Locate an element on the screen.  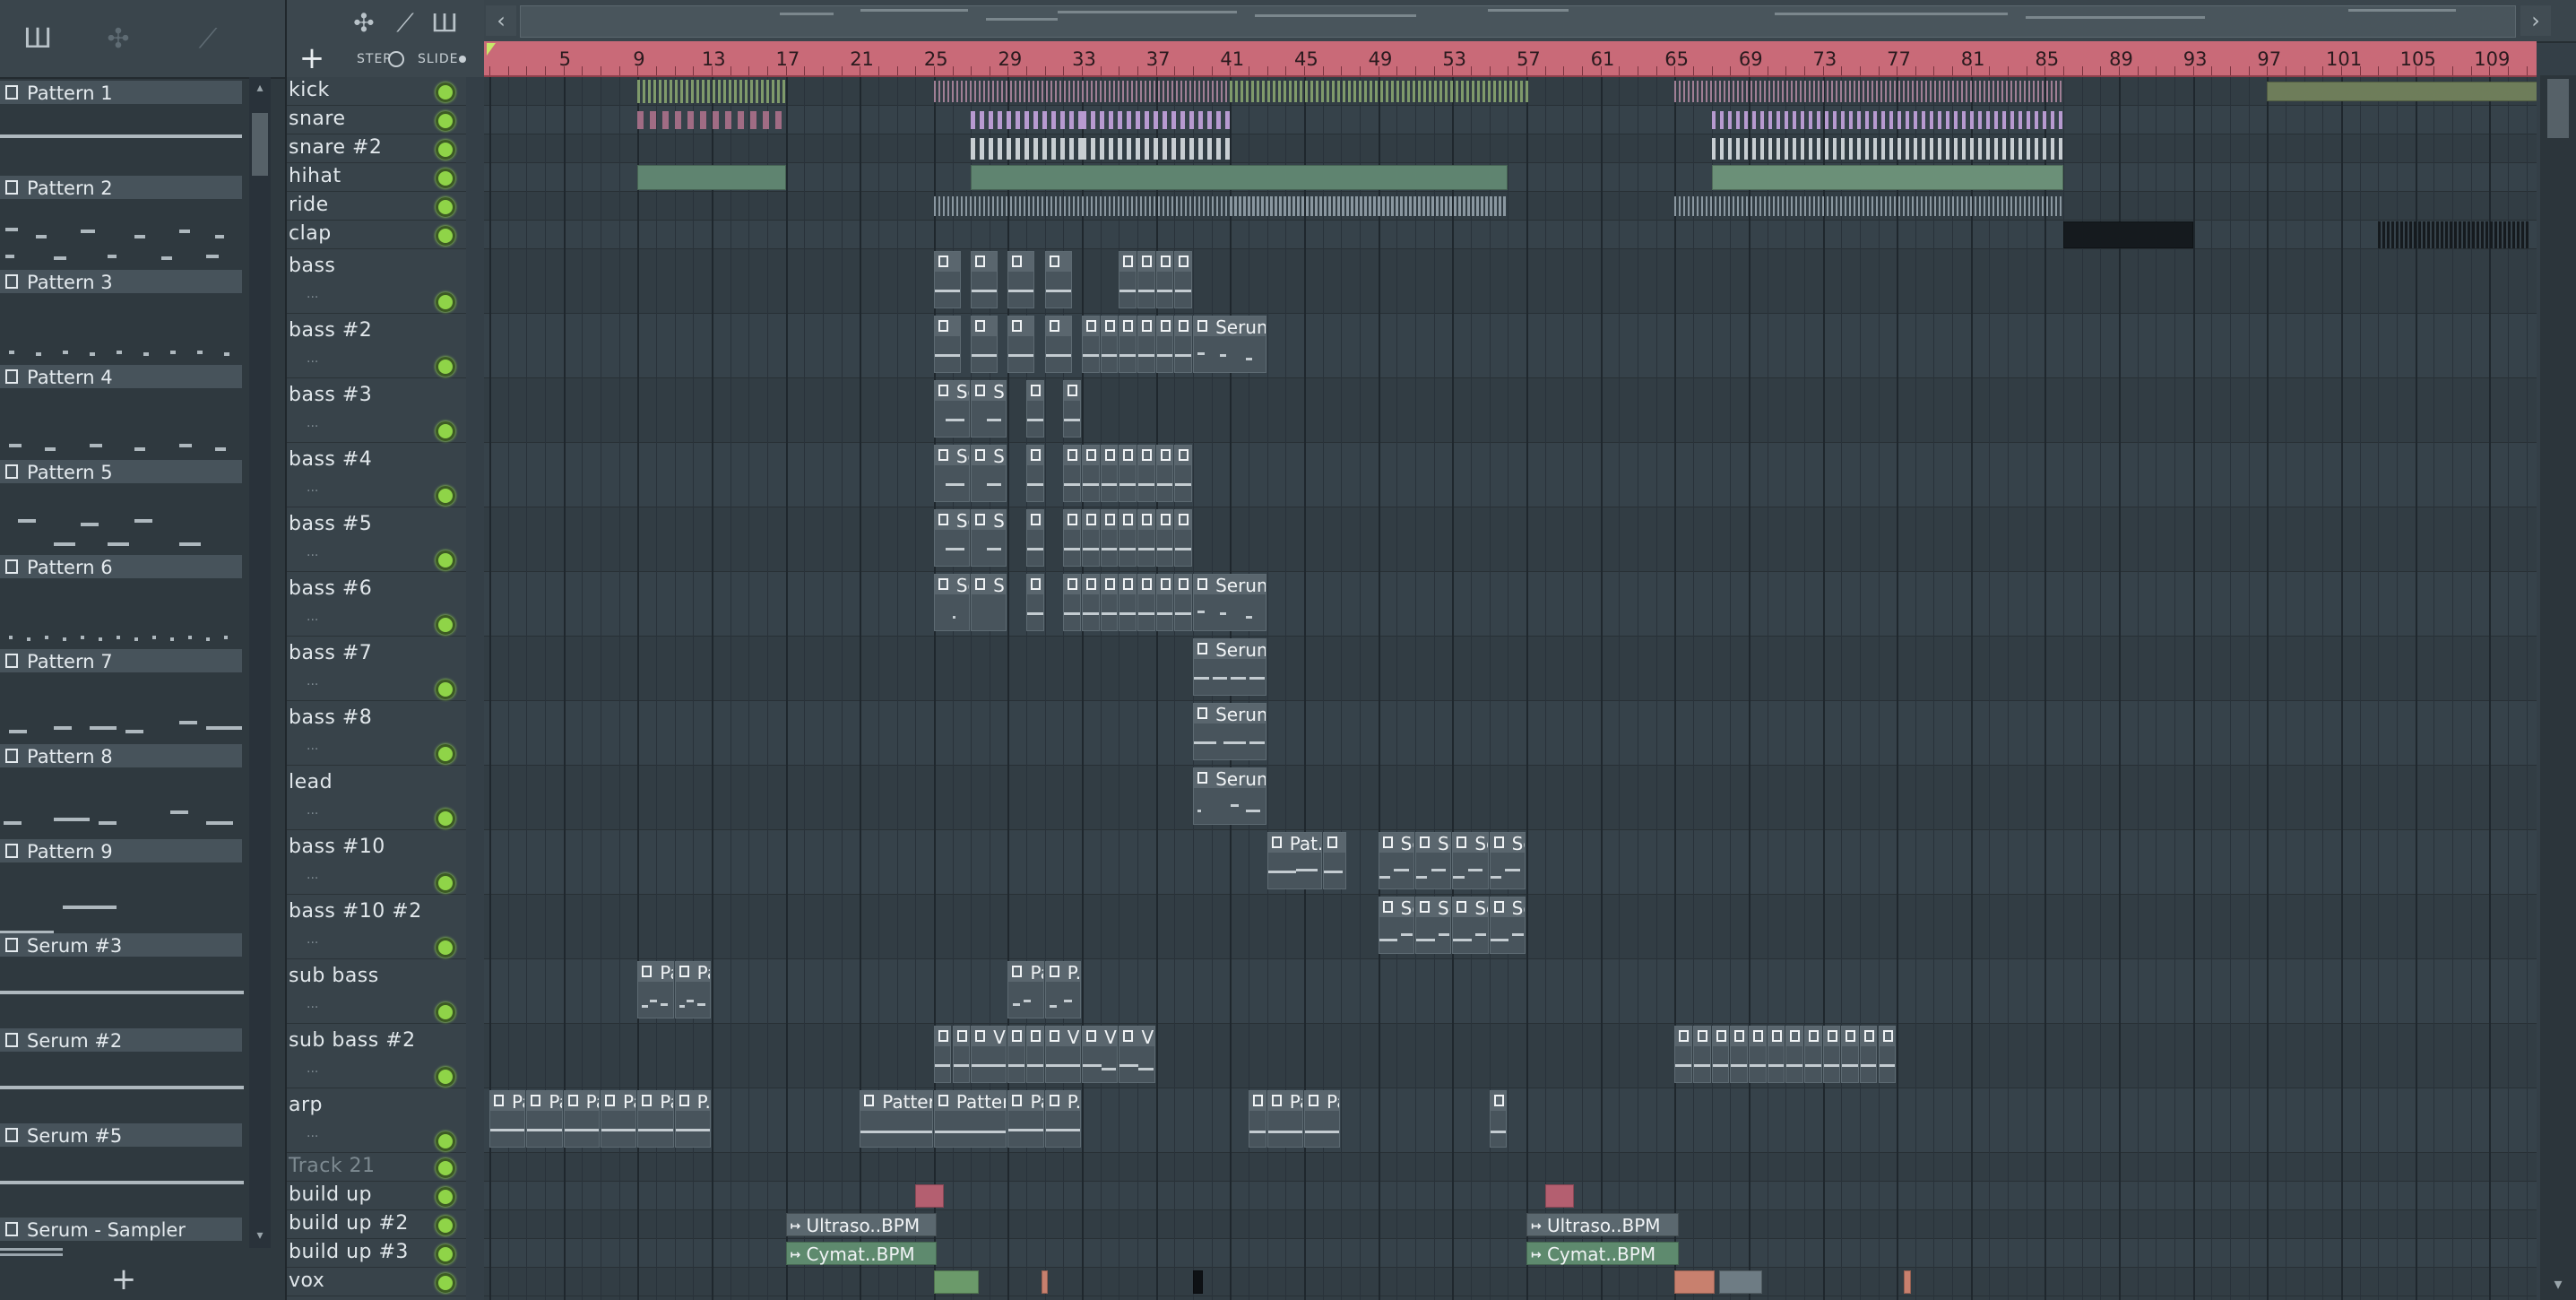
clip-header: Pa.. is located at coordinates (1334, 843).